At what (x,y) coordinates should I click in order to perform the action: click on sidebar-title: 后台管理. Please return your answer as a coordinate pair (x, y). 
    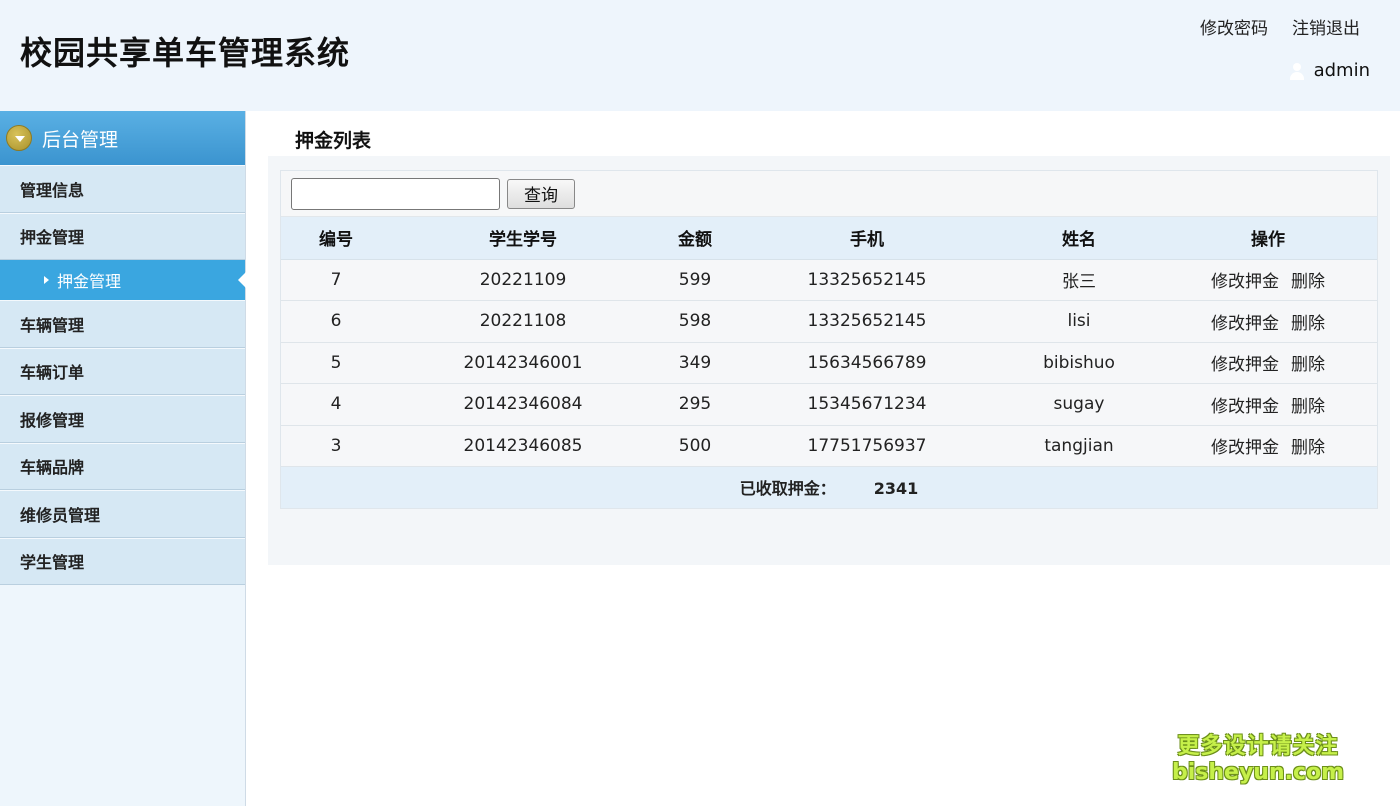
    Looking at the image, I should click on (80, 139).